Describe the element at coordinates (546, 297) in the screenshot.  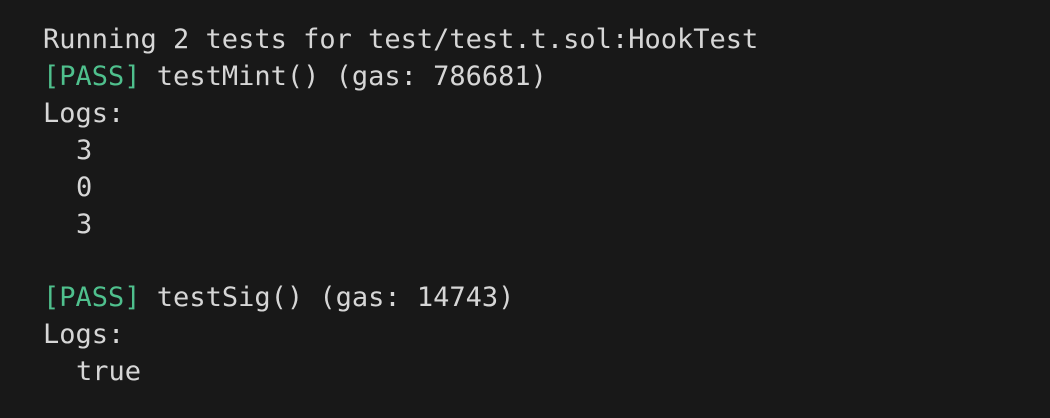
I see `test-result-line: [PASS] testSig() (gas: 14743)` at that location.